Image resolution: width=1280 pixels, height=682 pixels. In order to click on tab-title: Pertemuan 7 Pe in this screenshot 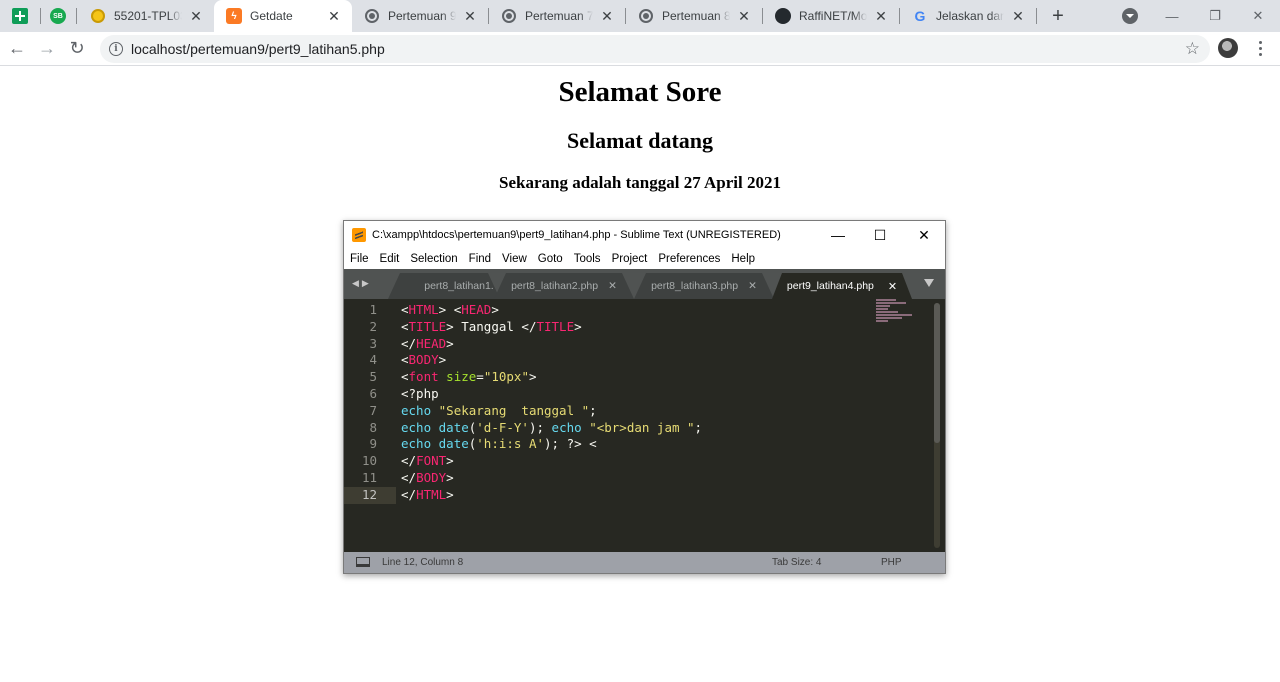, I will do `click(559, 16)`.